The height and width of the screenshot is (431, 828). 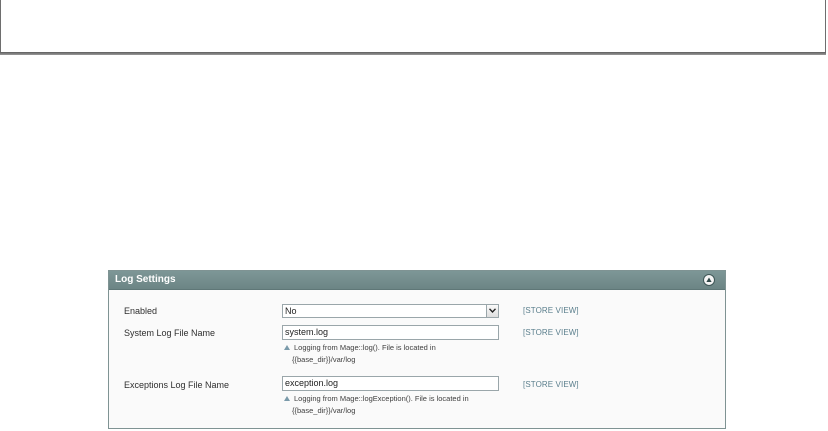 What do you see at coordinates (141, 311) in the screenshot?
I see `enabled-label: Enabled` at bounding box center [141, 311].